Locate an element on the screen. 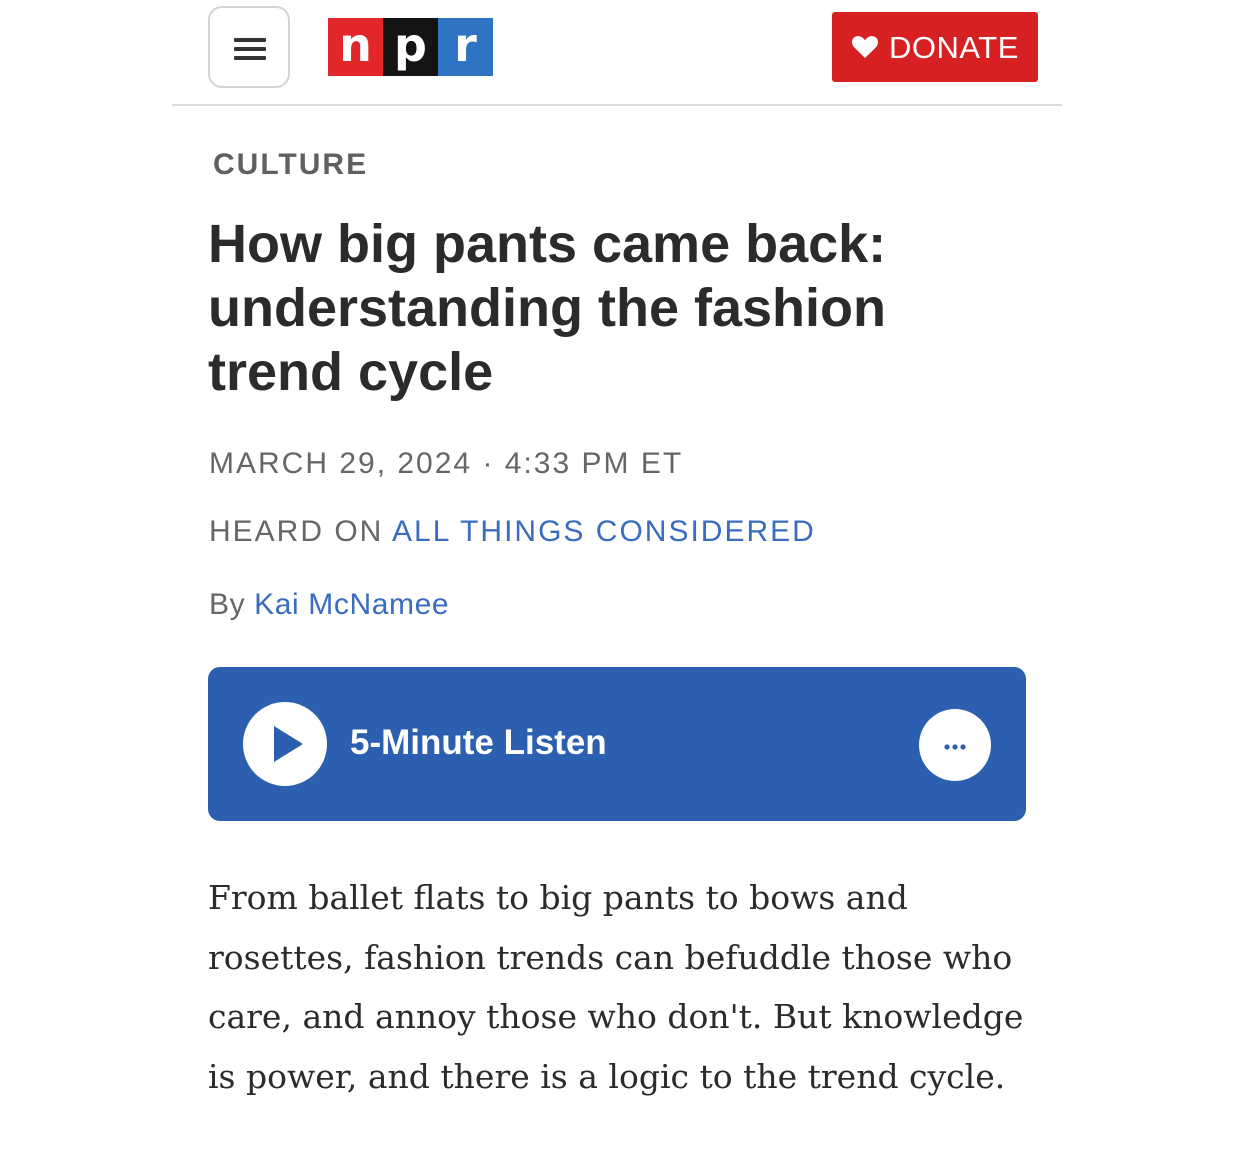 This screenshot has width=1234, height=1168. heart-icon is located at coordinates (865, 47).